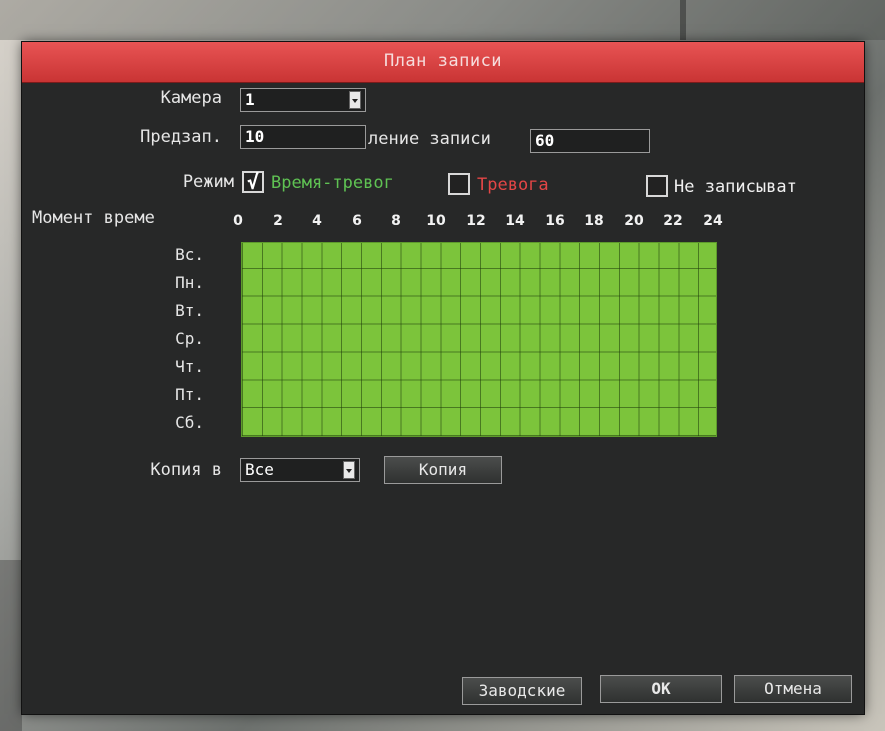 This screenshot has height=731, width=885. Describe the element at coordinates (657, 186) in the screenshot. I see `mode-no-record-checkbox` at that location.